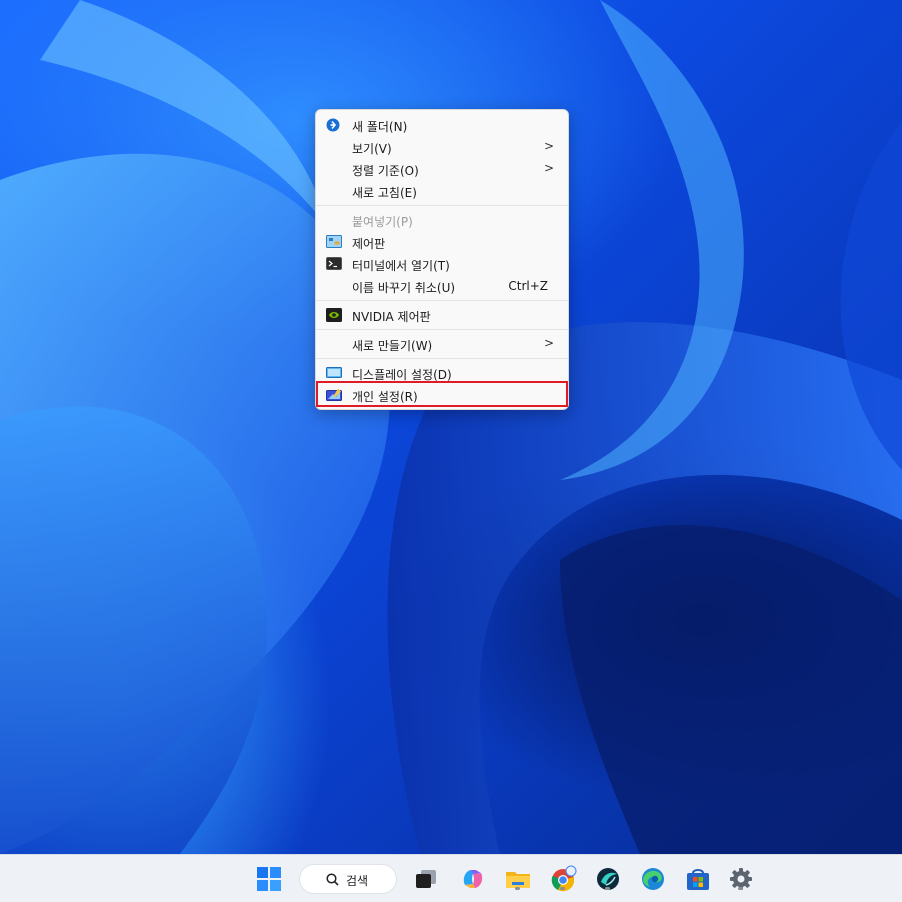 This screenshot has height=902, width=902. I want to click on menu-item-label: 붙여넣기(P), so click(382, 222).